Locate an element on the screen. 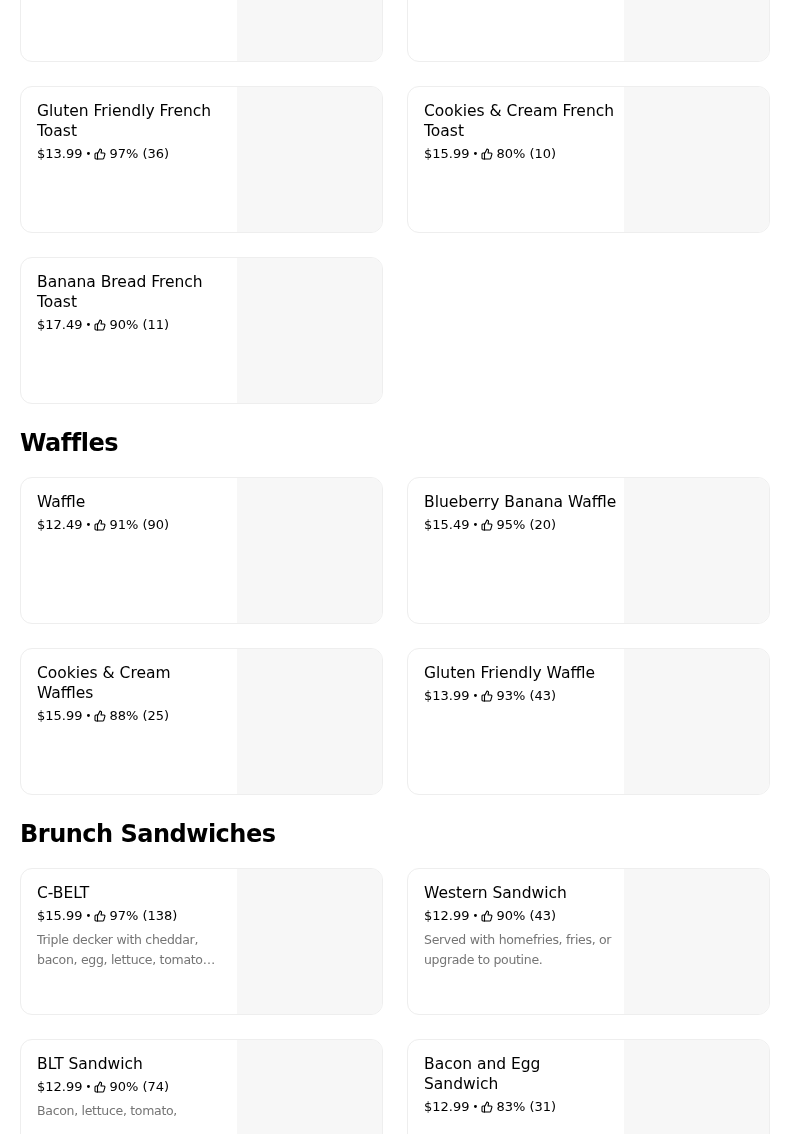 This screenshot has height=1134, width=804. item-rating: 80% (10) is located at coordinates (526, 154).